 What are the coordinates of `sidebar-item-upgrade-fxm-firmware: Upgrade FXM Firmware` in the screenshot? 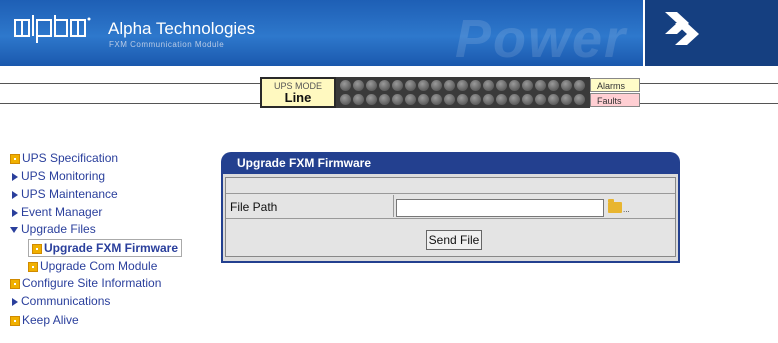 It's located at (105, 248).